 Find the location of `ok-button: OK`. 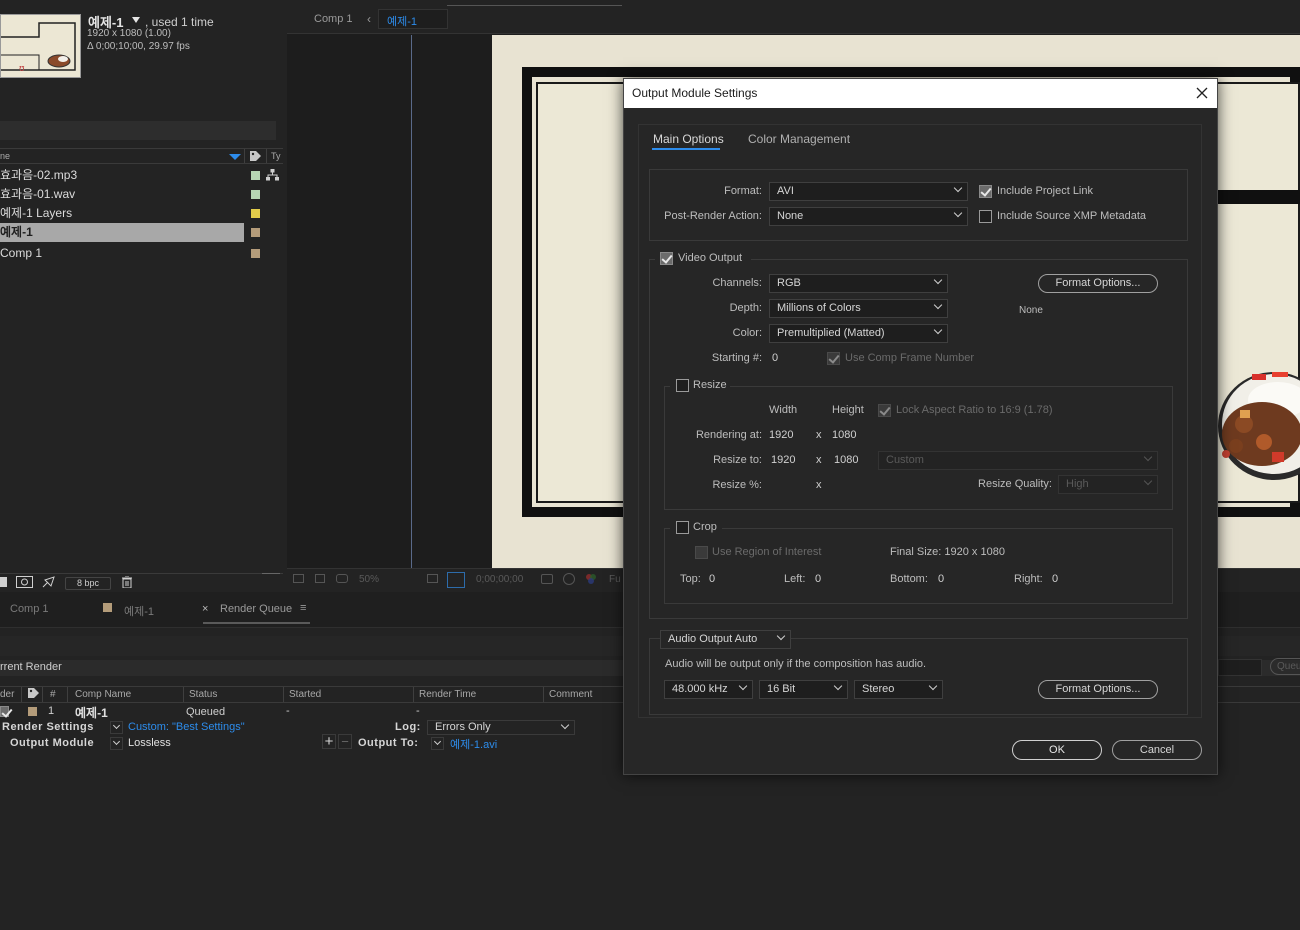

ok-button: OK is located at coordinates (1057, 750).